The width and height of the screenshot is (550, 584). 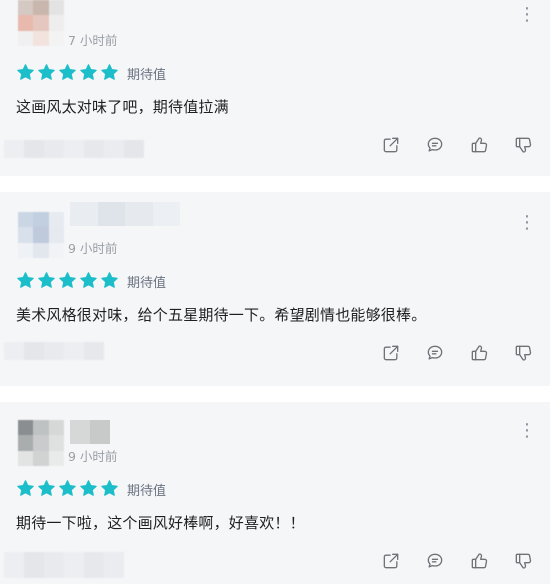 What do you see at coordinates (122, 107) in the screenshot?
I see `review-text: 这画风太对味了吧，期待值拉满` at bounding box center [122, 107].